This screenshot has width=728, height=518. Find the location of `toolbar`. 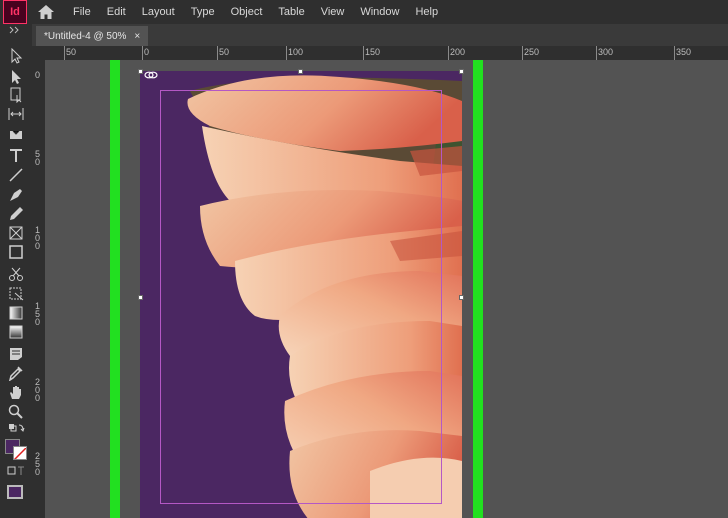

toolbar is located at coordinates (16, 271).